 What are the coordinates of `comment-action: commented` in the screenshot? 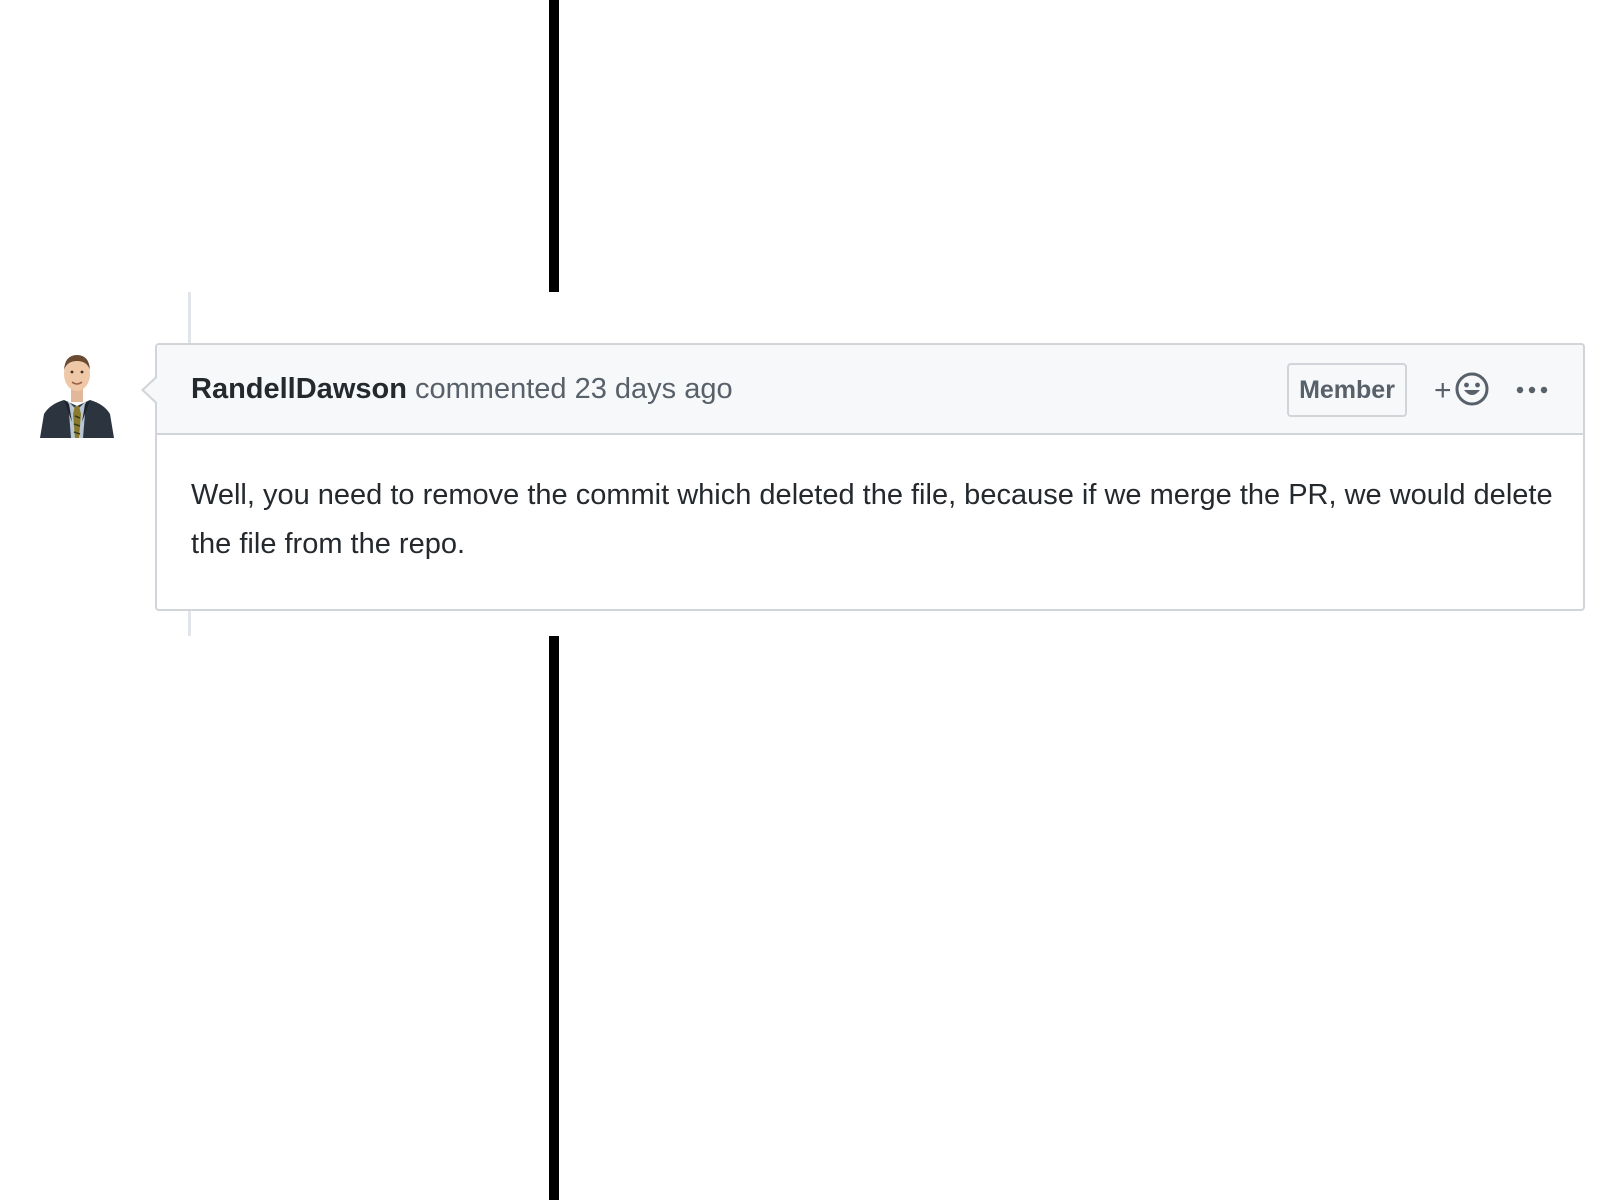 It's located at (491, 389).